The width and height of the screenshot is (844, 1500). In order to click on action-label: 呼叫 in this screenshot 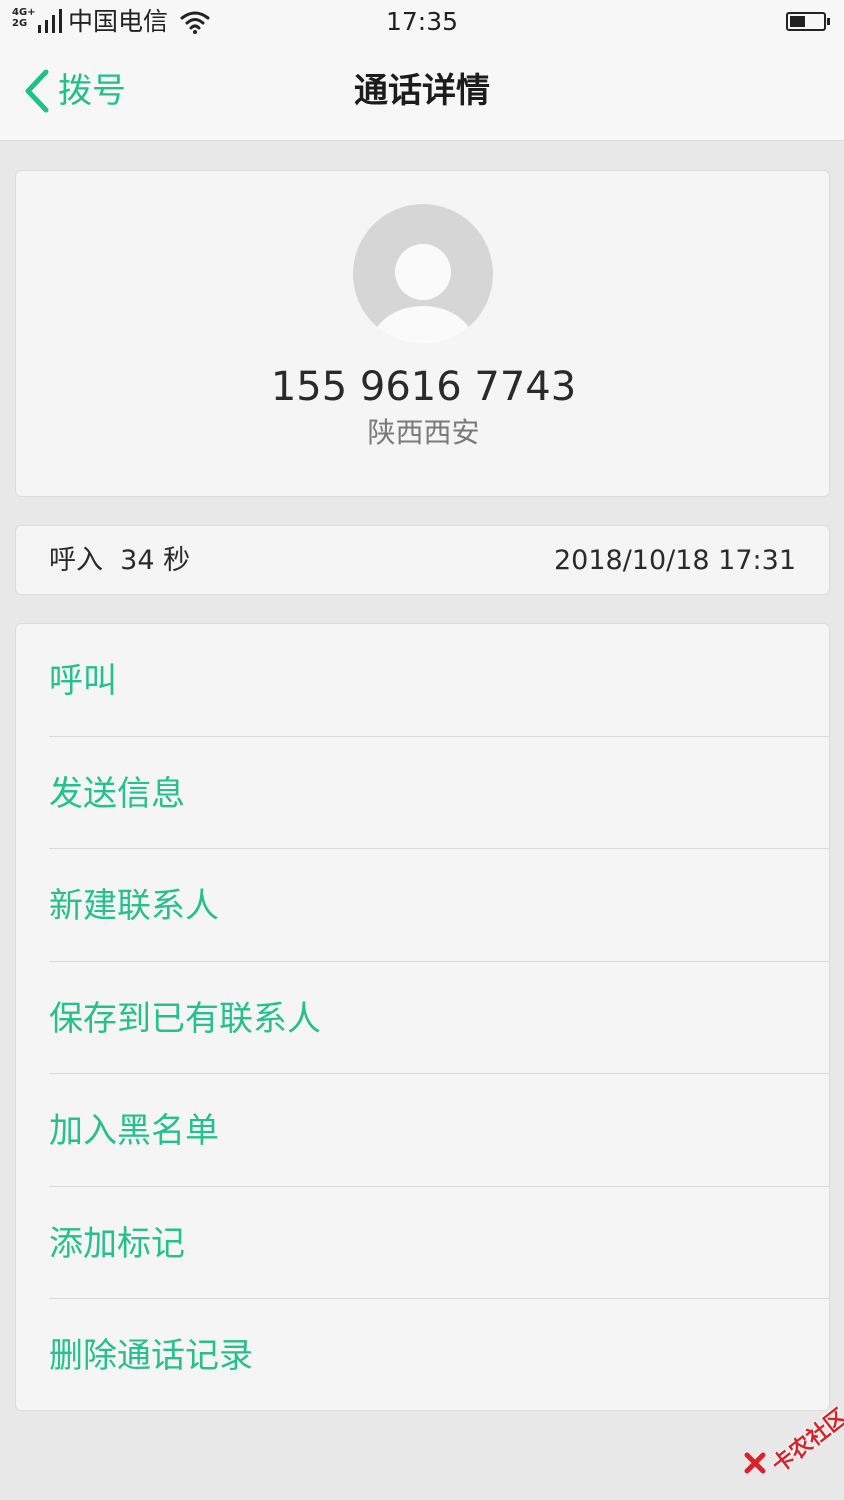, I will do `click(83, 681)`.